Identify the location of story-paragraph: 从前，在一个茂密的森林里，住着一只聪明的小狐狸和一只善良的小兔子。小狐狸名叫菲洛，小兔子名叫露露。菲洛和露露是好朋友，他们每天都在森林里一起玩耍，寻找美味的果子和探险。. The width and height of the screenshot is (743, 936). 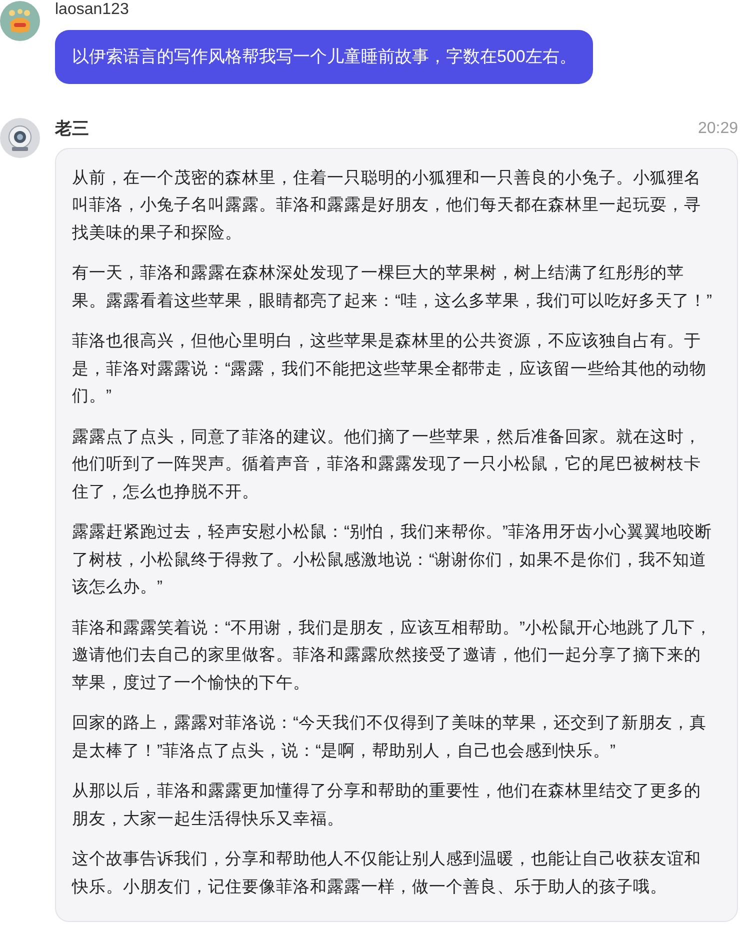
(387, 206).